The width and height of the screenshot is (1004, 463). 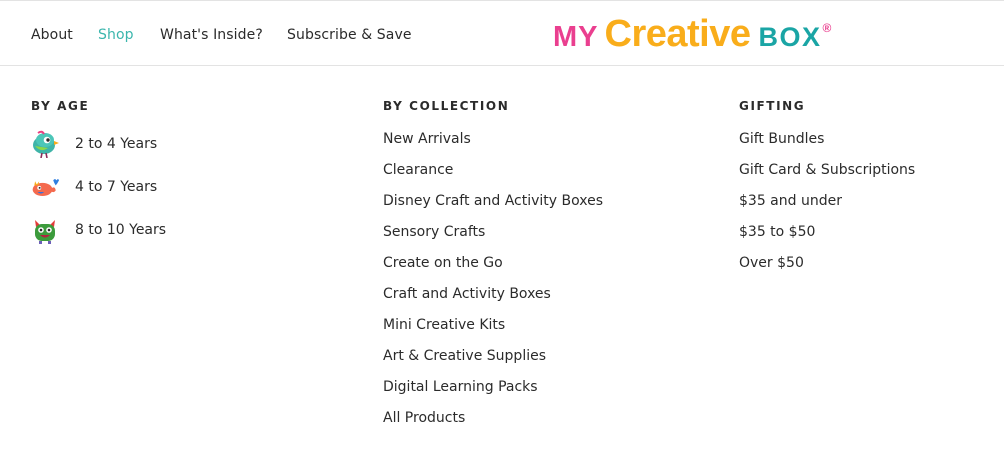 What do you see at coordinates (45, 188) in the screenshot?
I see `whale-mascot-icon` at bounding box center [45, 188].